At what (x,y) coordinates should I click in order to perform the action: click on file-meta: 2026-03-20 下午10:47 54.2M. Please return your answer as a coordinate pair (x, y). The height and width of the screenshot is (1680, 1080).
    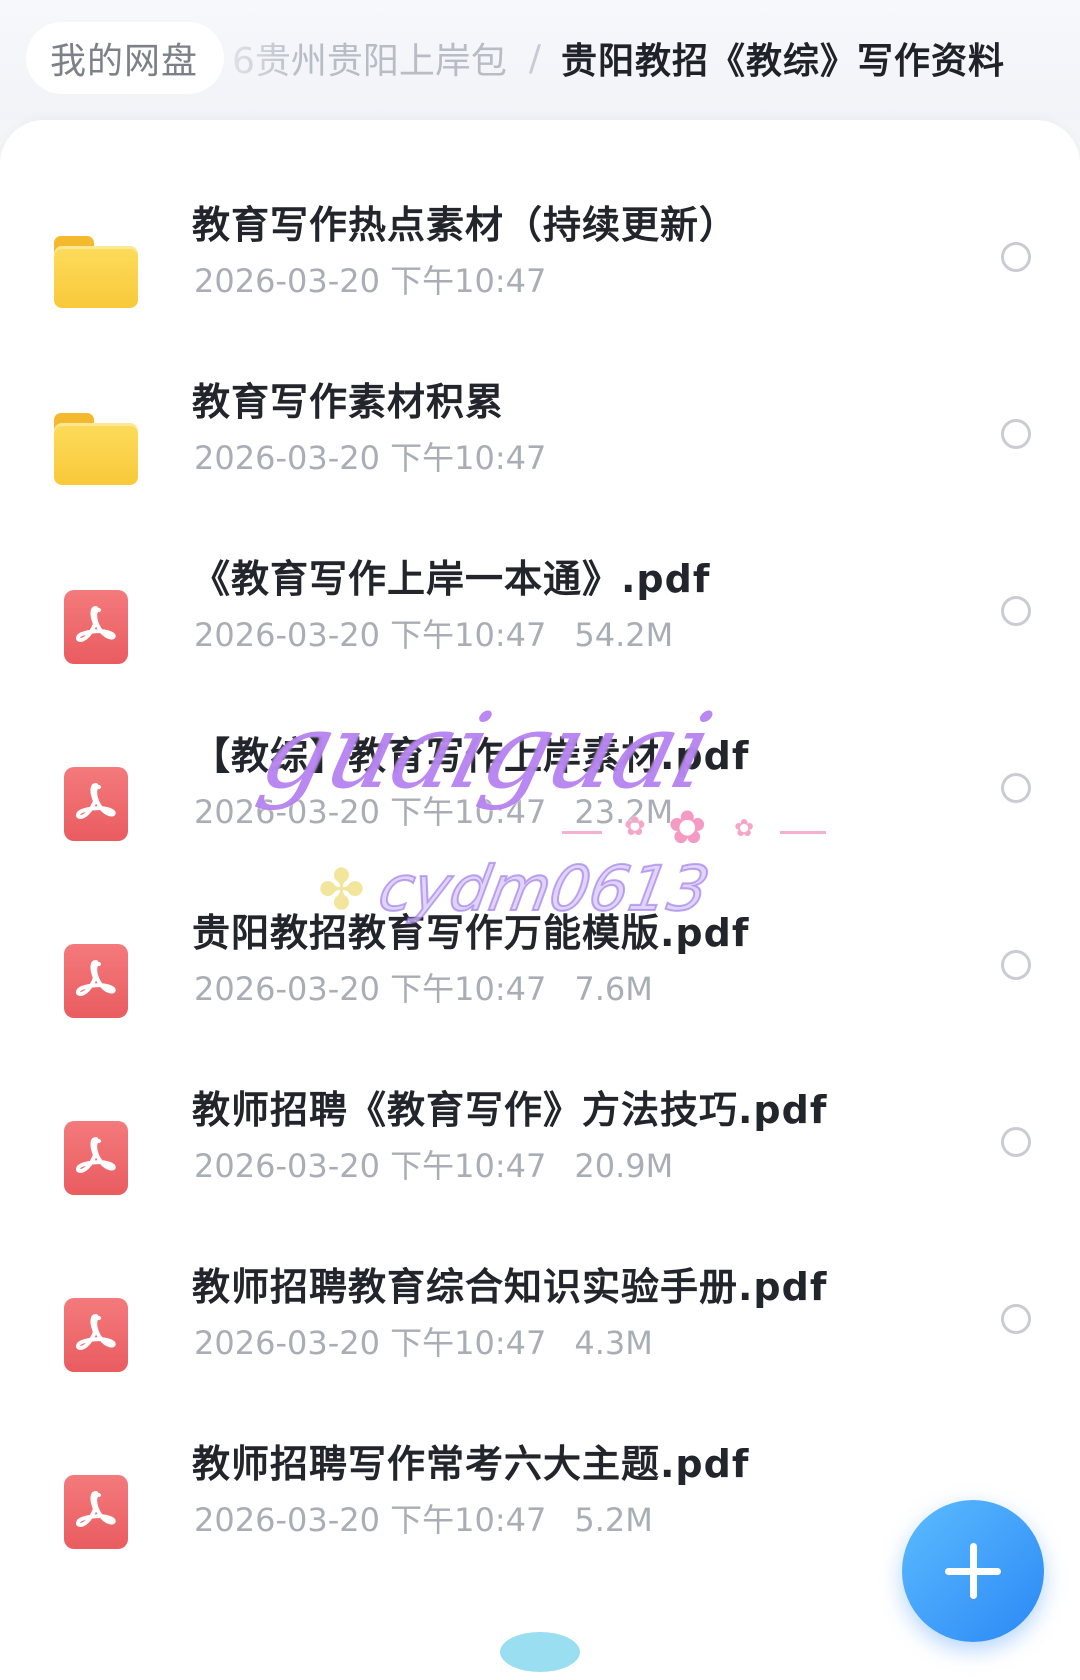
    Looking at the image, I should click on (433, 633).